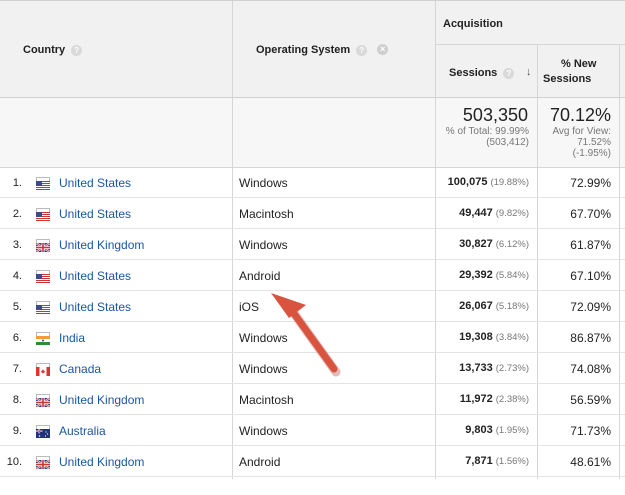  I want to click on sessions-percent: (5.84%), so click(512, 275).